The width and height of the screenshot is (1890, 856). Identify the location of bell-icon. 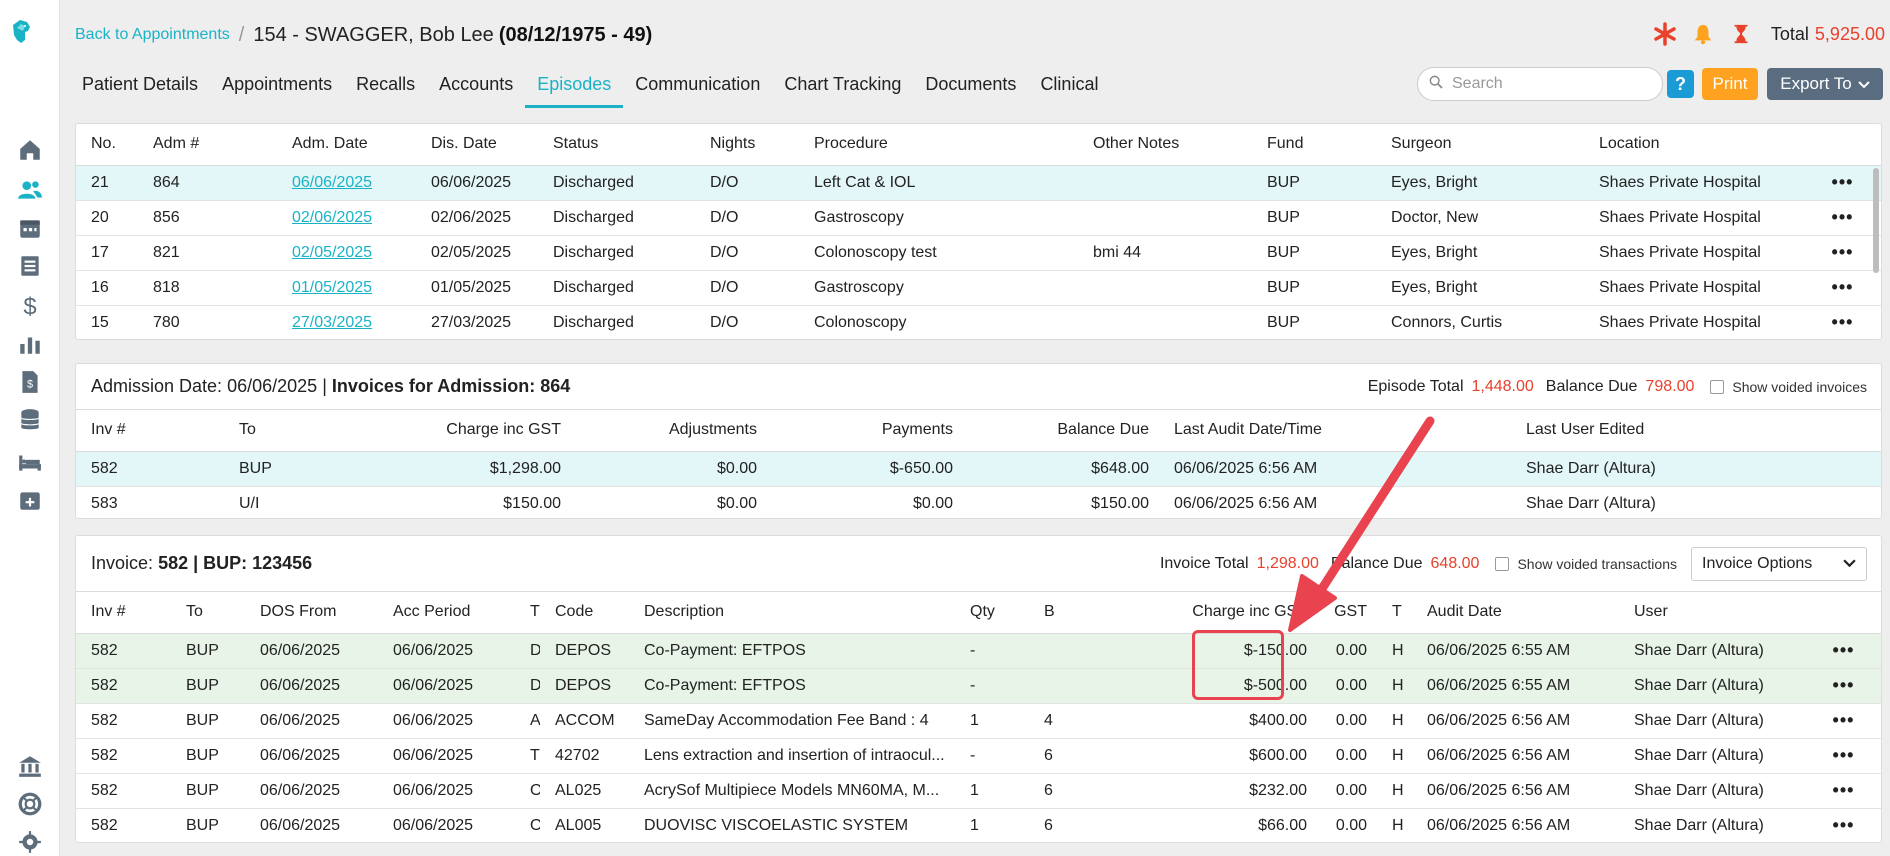
(1703, 34).